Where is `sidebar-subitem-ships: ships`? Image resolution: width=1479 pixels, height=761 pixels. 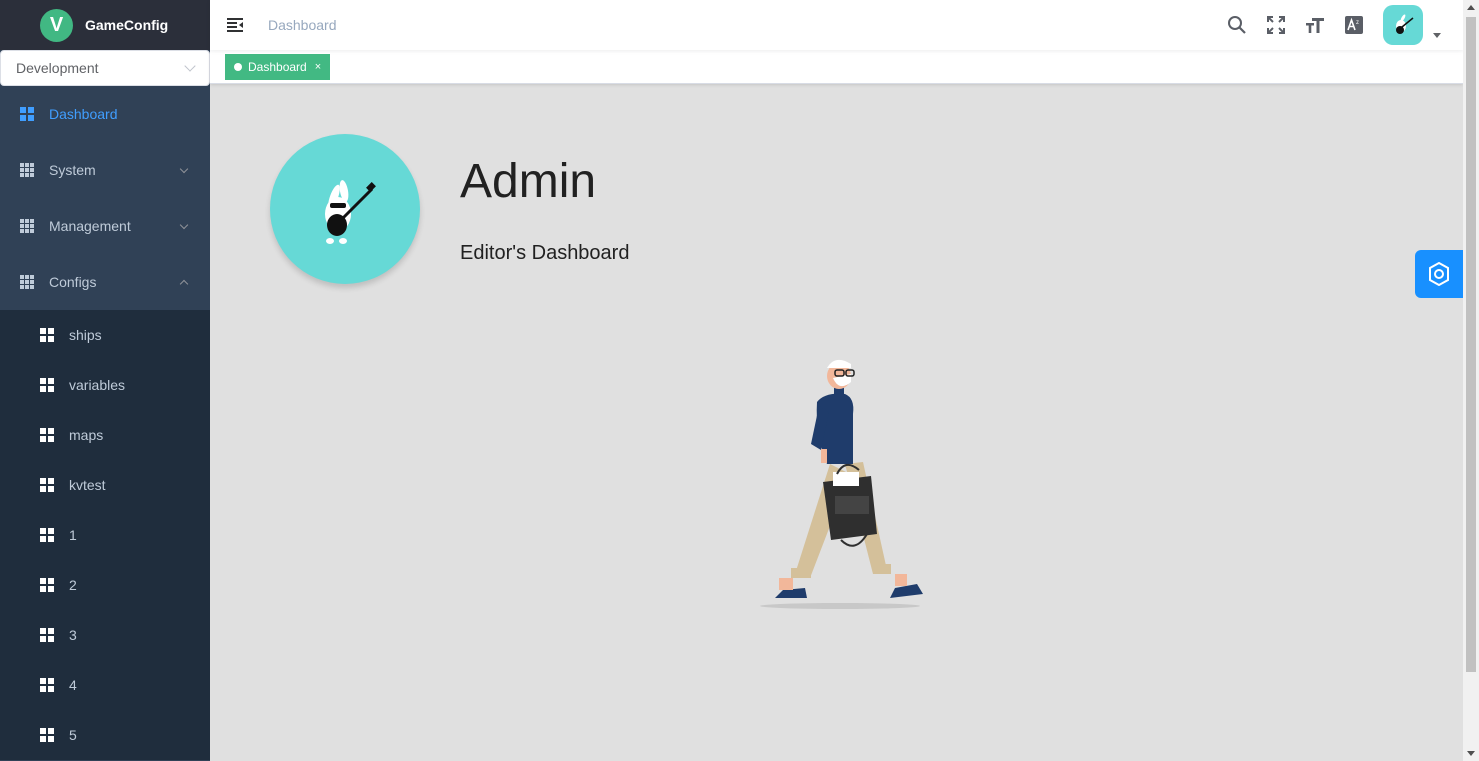 sidebar-subitem-ships: ships is located at coordinates (105, 335).